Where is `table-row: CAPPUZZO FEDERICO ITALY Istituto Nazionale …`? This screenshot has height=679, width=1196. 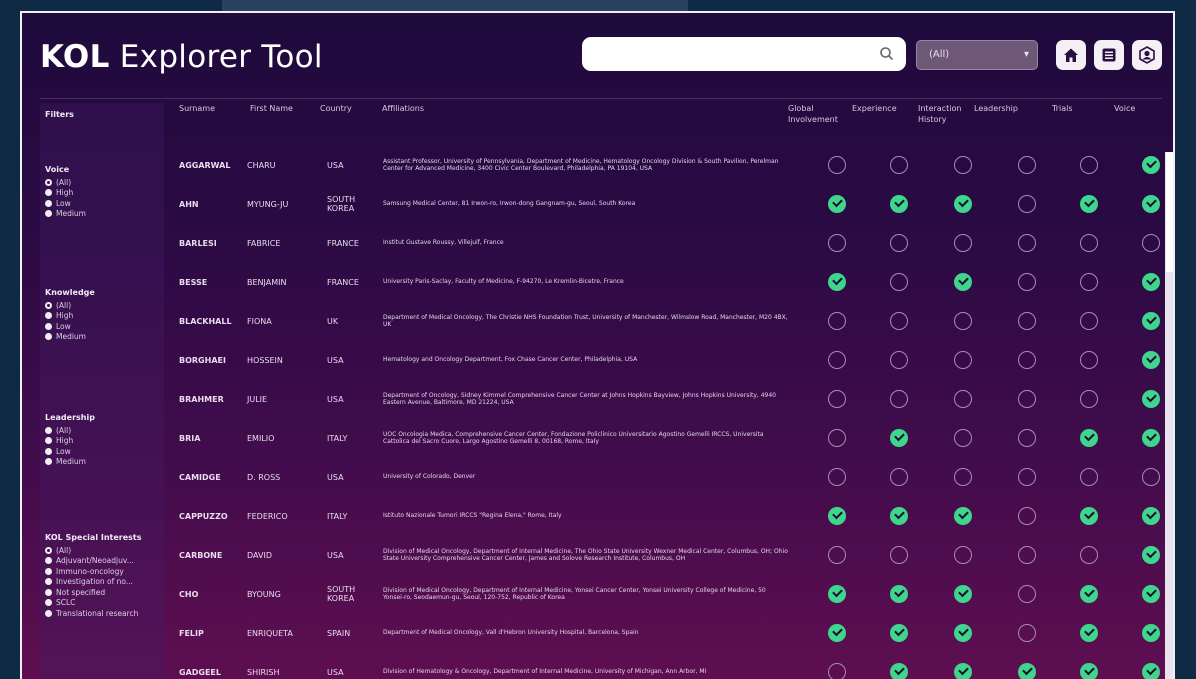 table-row: CAPPUZZO FEDERICO ITALY Istituto Nazionale … is located at coordinates (668, 516).